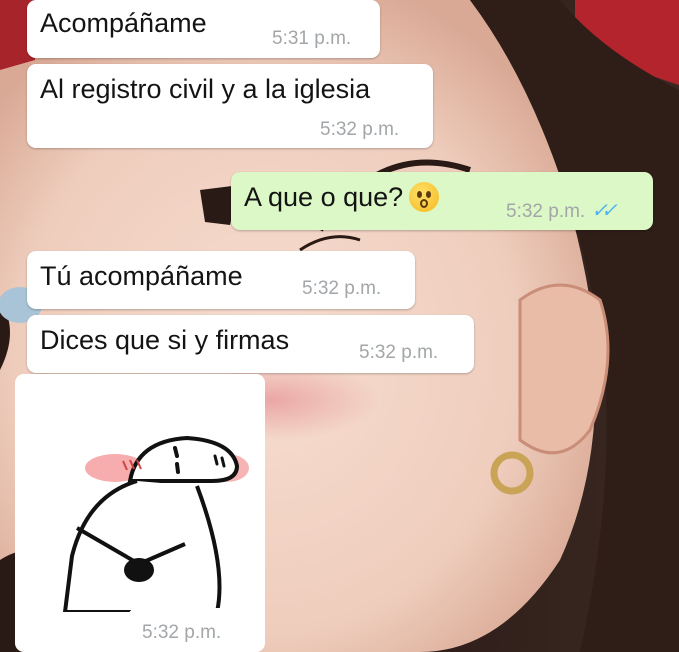  What do you see at coordinates (165, 340) in the screenshot?
I see `message-text: Dices que si y firmas` at bounding box center [165, 340].